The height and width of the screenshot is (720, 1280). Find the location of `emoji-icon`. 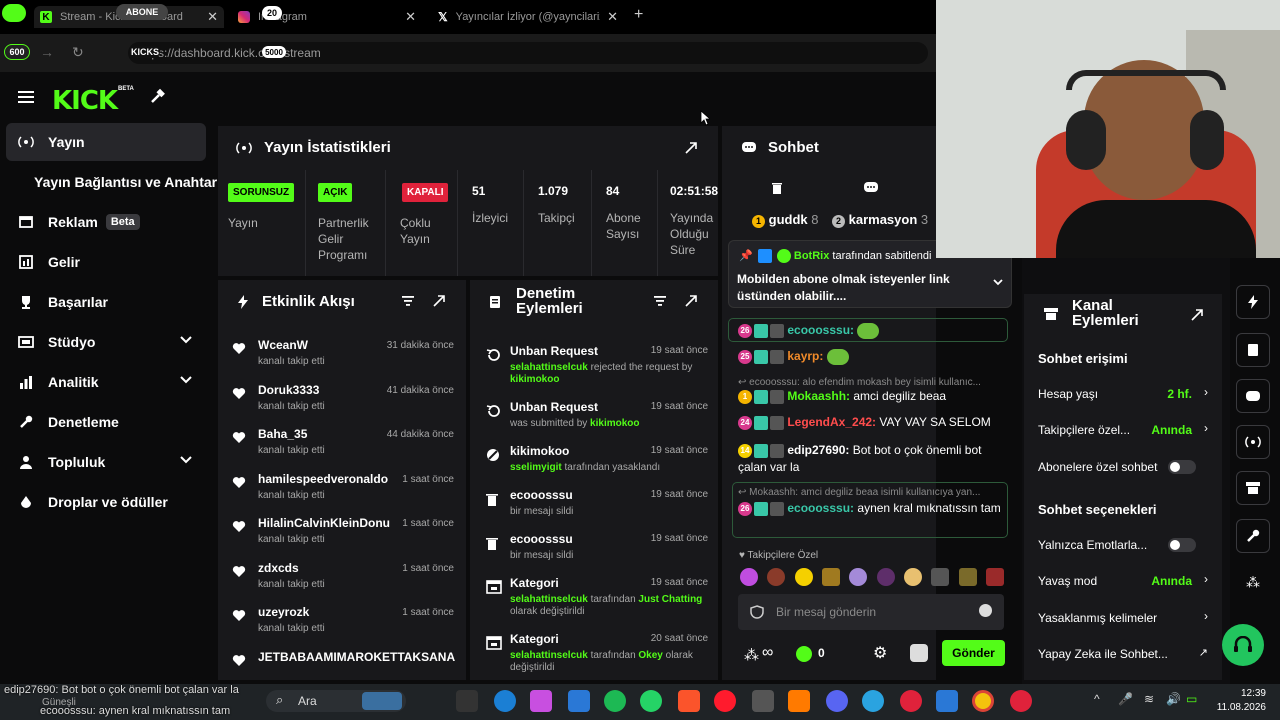

emoji-icon is located at coordinates (985, 610).